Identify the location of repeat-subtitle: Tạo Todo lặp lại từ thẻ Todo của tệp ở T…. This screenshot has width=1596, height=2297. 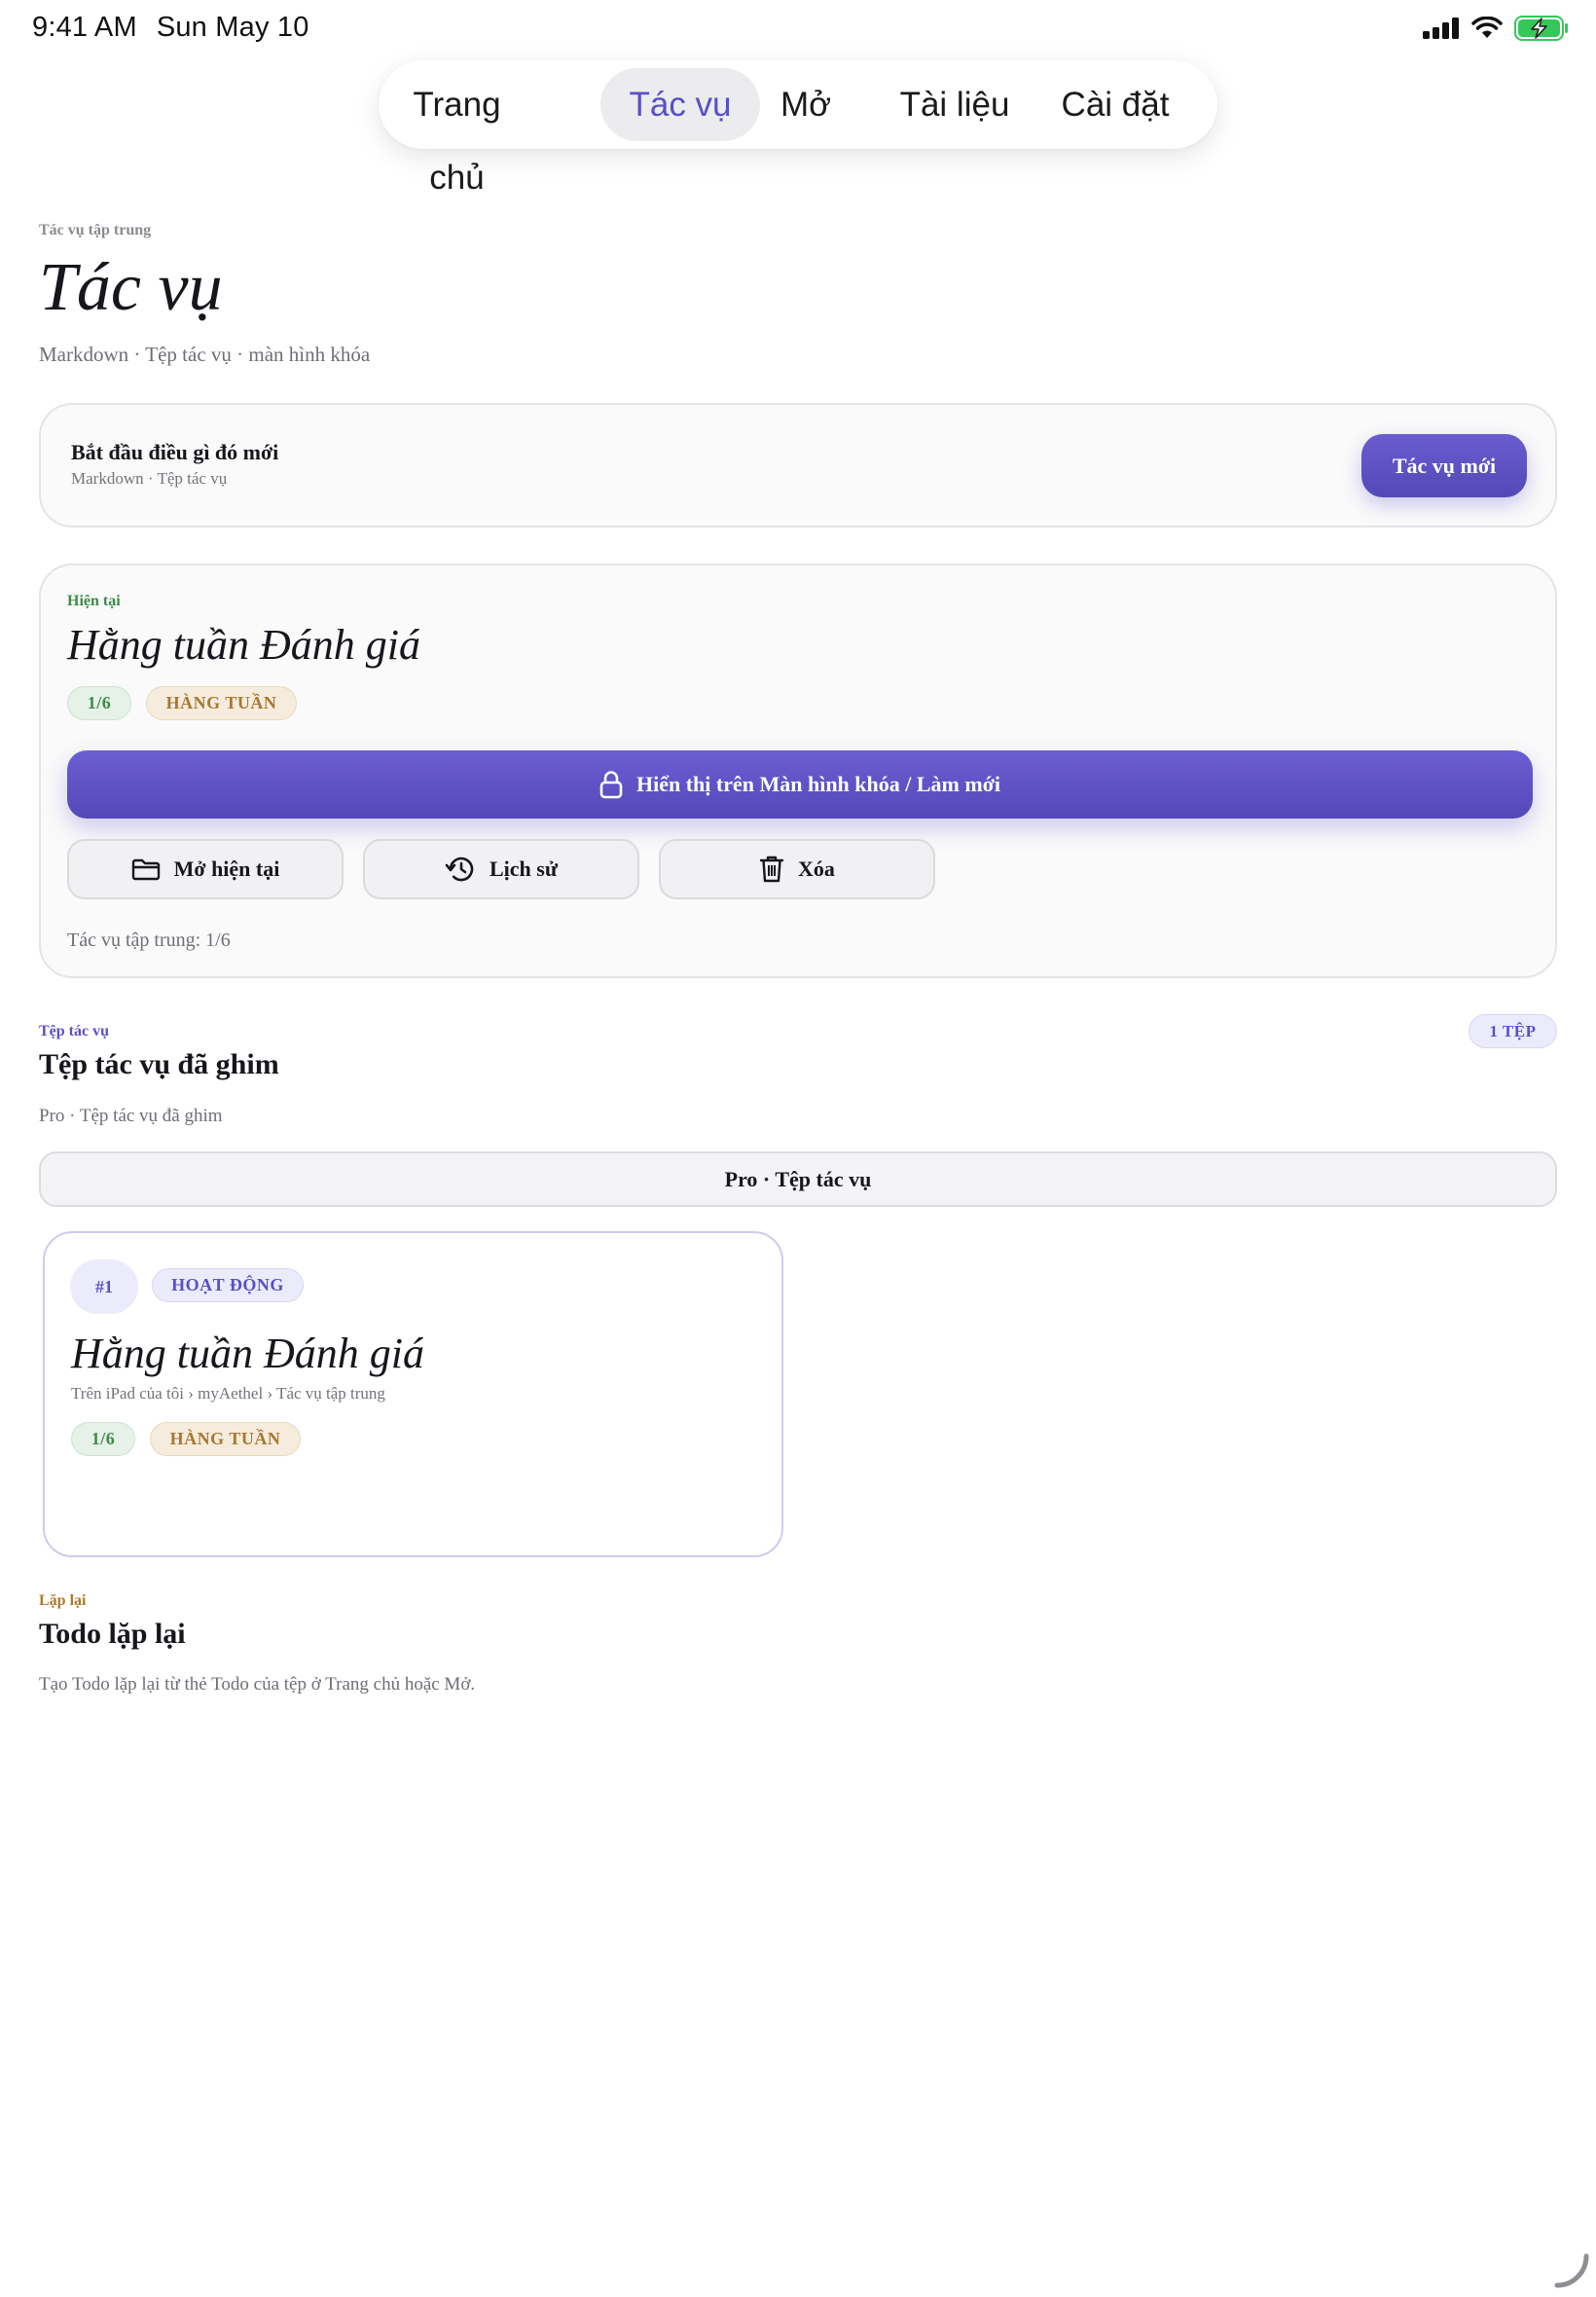
(258, 1684).